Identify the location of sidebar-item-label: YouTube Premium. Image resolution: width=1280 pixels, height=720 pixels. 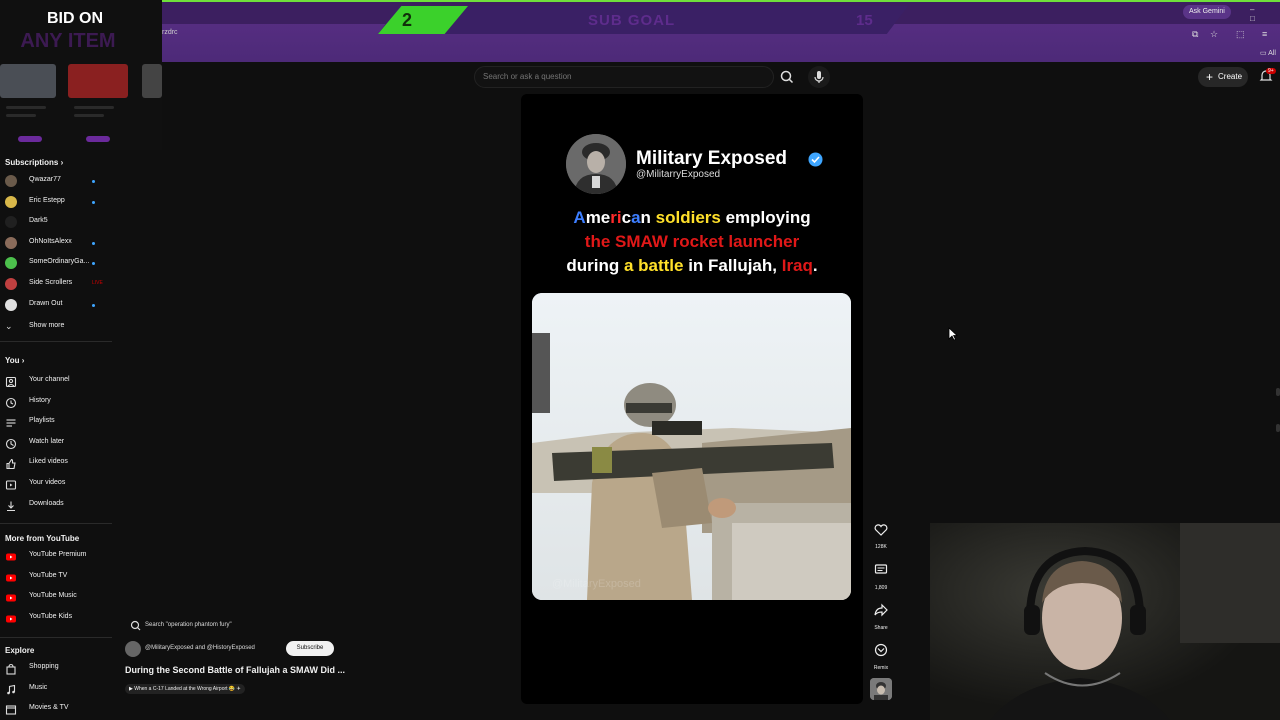
(58, 554).